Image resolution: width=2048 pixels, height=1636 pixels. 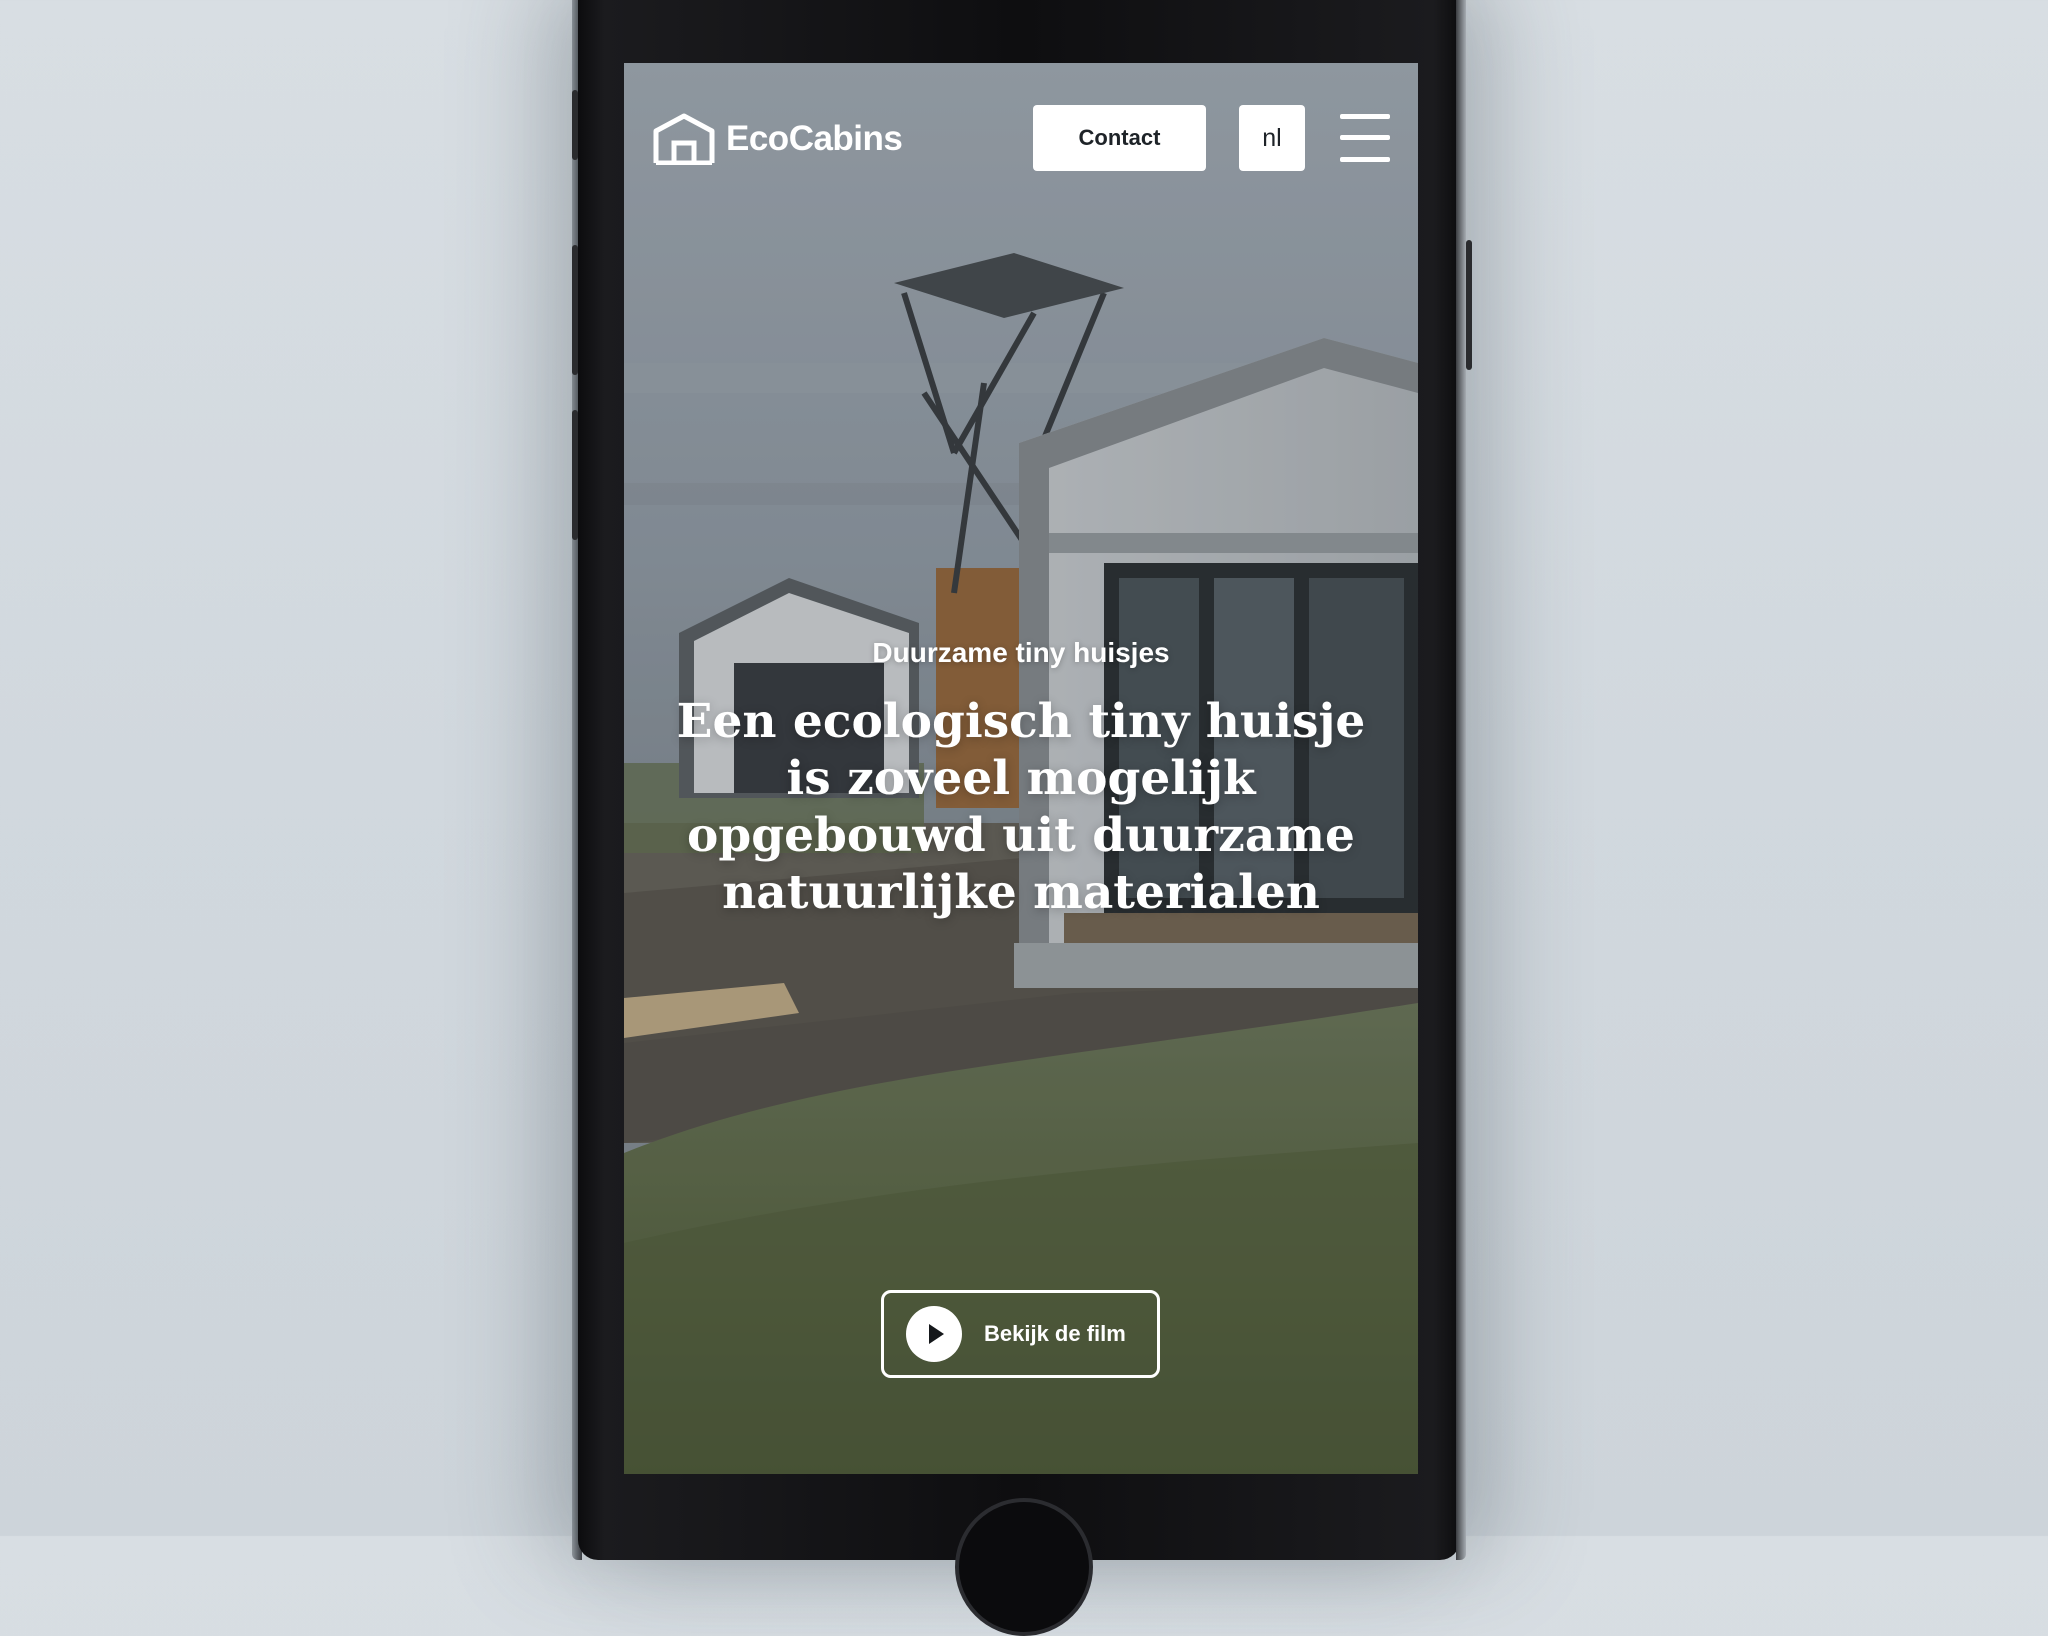 What do you see at coordinates (575, 125) in the screenshot?
I see `phone-mute-switch` at bounding box center [575, 125].